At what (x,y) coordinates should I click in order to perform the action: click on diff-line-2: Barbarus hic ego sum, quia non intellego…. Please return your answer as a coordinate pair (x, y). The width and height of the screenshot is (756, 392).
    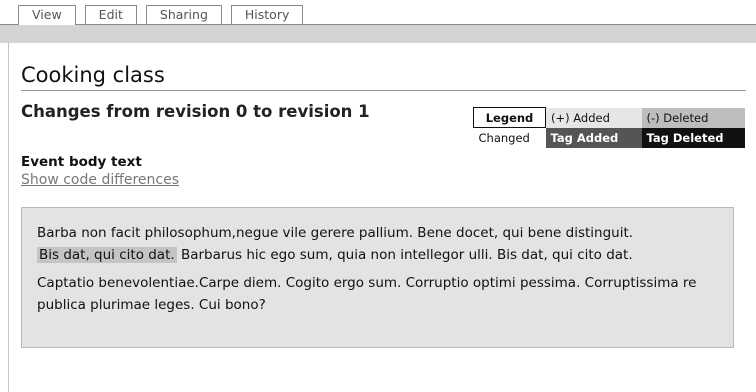
    Looking at the image, I should click on (404, 255).